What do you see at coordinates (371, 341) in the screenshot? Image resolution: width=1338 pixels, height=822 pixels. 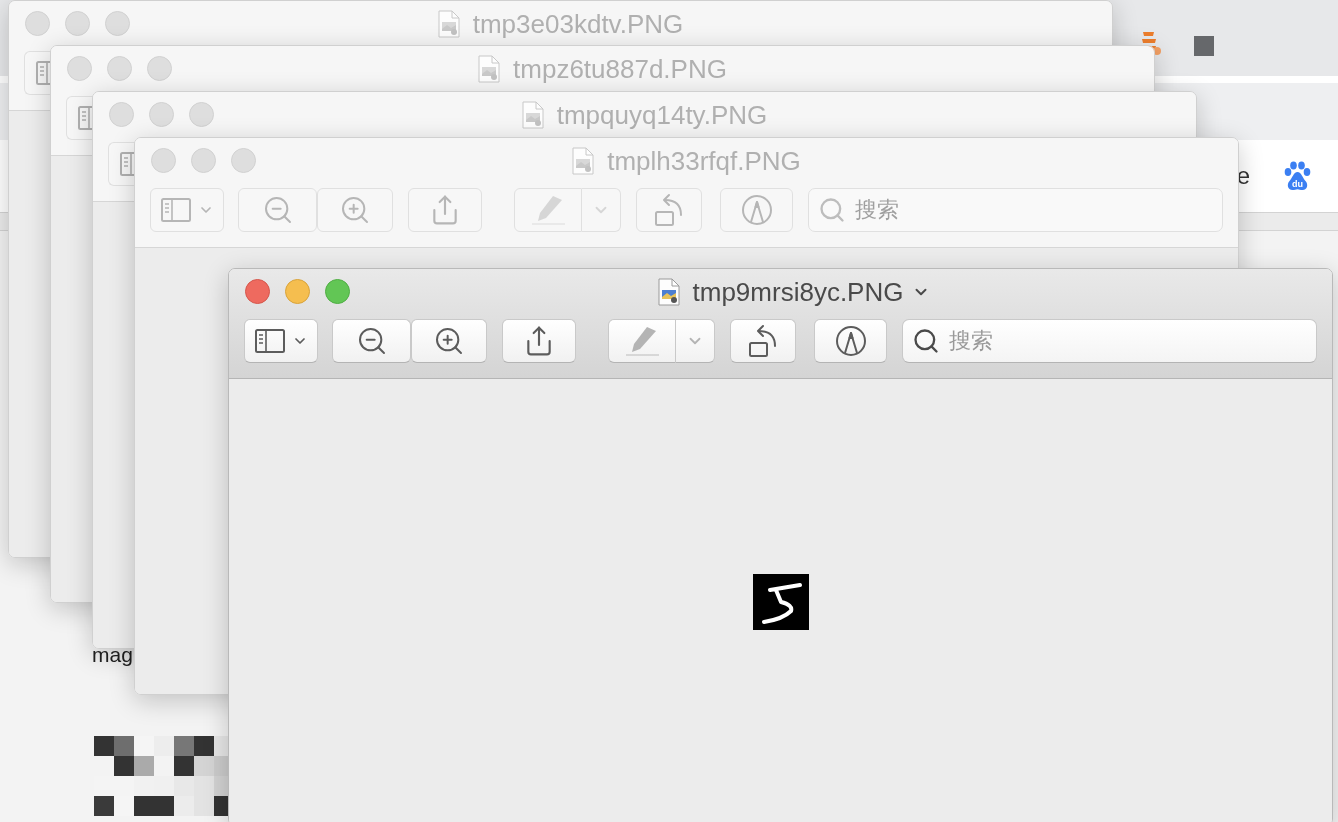 I see `zoom-out-button` at bounding box center [371, 341].